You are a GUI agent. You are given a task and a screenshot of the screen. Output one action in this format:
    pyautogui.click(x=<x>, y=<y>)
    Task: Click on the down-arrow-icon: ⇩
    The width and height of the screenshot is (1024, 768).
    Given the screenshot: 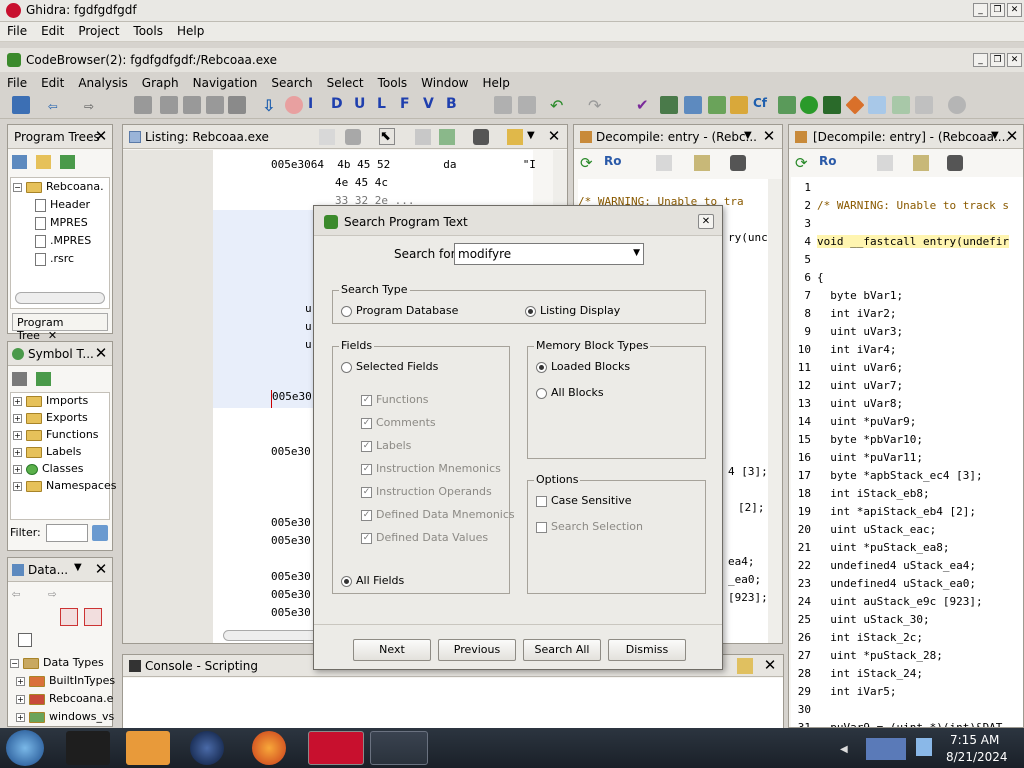 What is the action you would take?
    pyautogui.click(x=271, y=105)
    